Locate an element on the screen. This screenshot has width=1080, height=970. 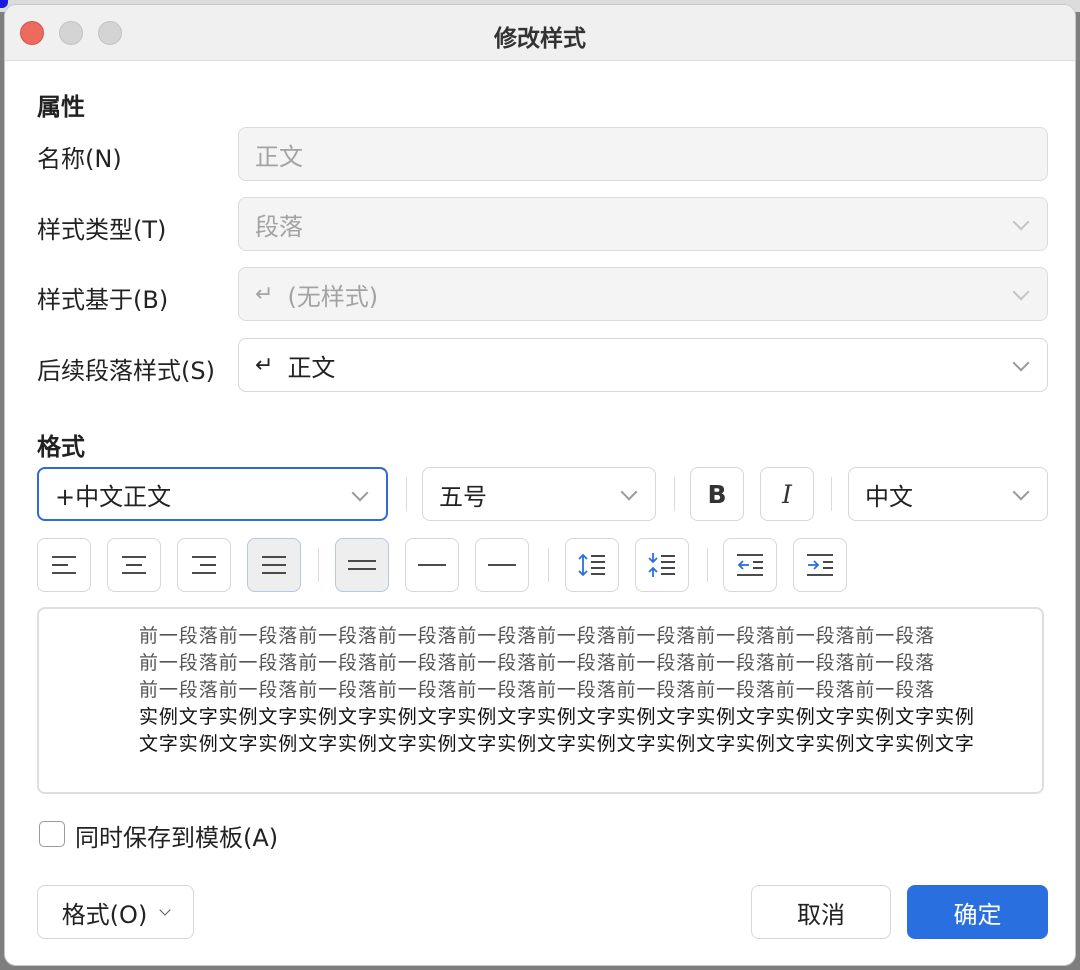
font-name-select: +中文正文 is located at coordinates (212, 494).